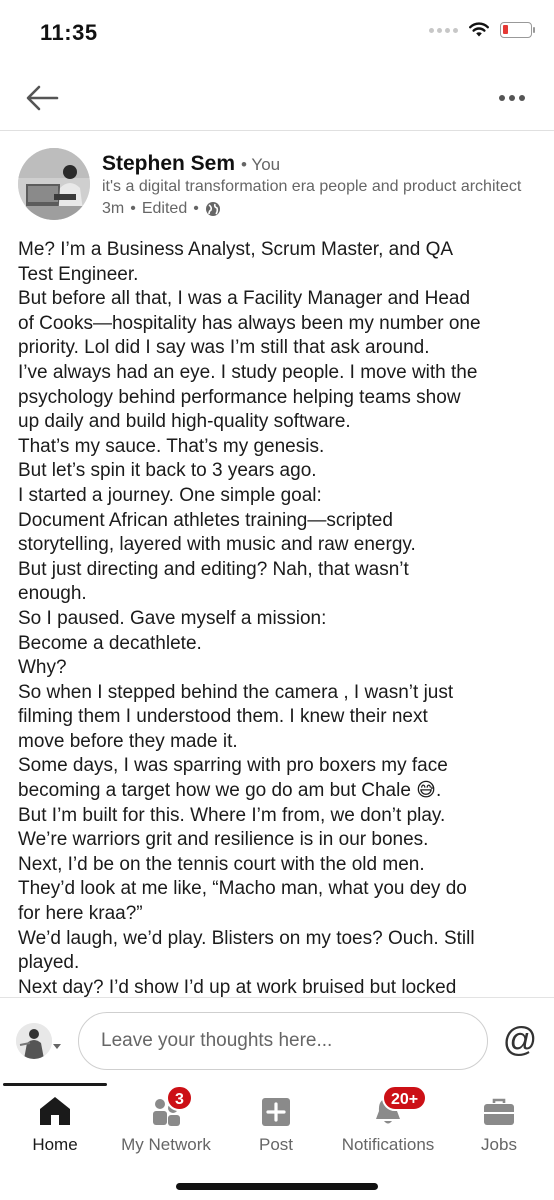  Describe the element at coordinates (277, 130) in the screenshot. I see `header-divider` at that location.